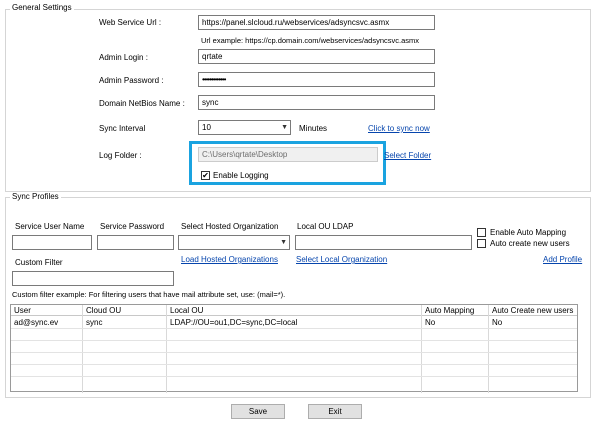 This screenshot has height=432, width=600. What do you see at coordinates (92, 322) in the screenshot?
I see `table-row-cloud-ou: sync` at bounding box center [92, 322].